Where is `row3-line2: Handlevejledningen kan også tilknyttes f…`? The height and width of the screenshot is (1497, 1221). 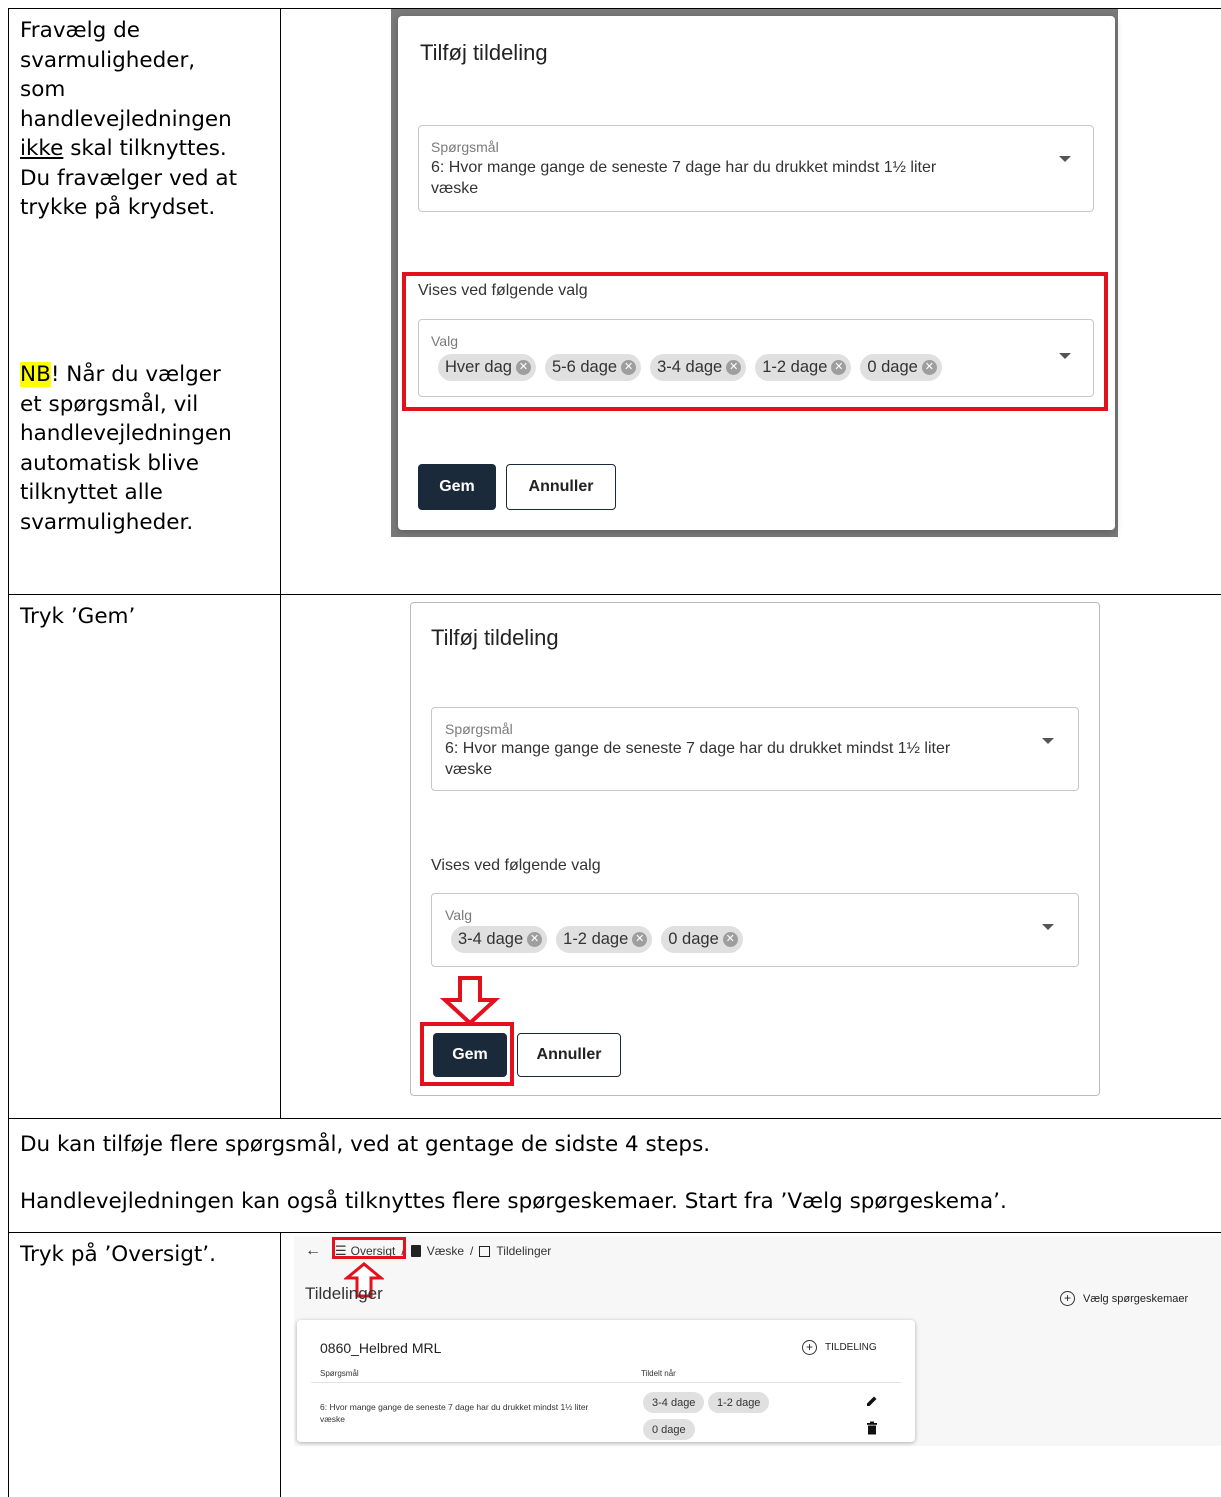
row3-line2: Handlevejledningen kan også tilknyttes f… is located at coordinates (513, 1201).